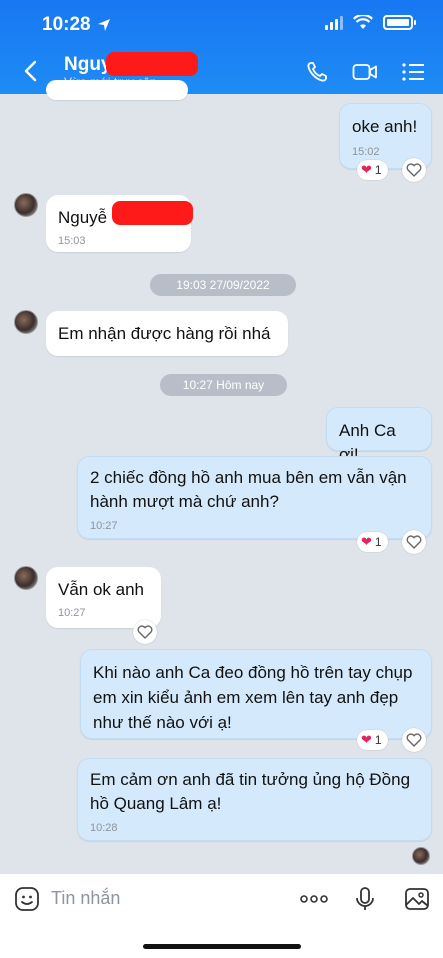 This screenshot has height=958, width=443. What do you see at coordinates (421, 856) in the screenshot?
I see `seen-avatar` at bounding box center [421, 856].